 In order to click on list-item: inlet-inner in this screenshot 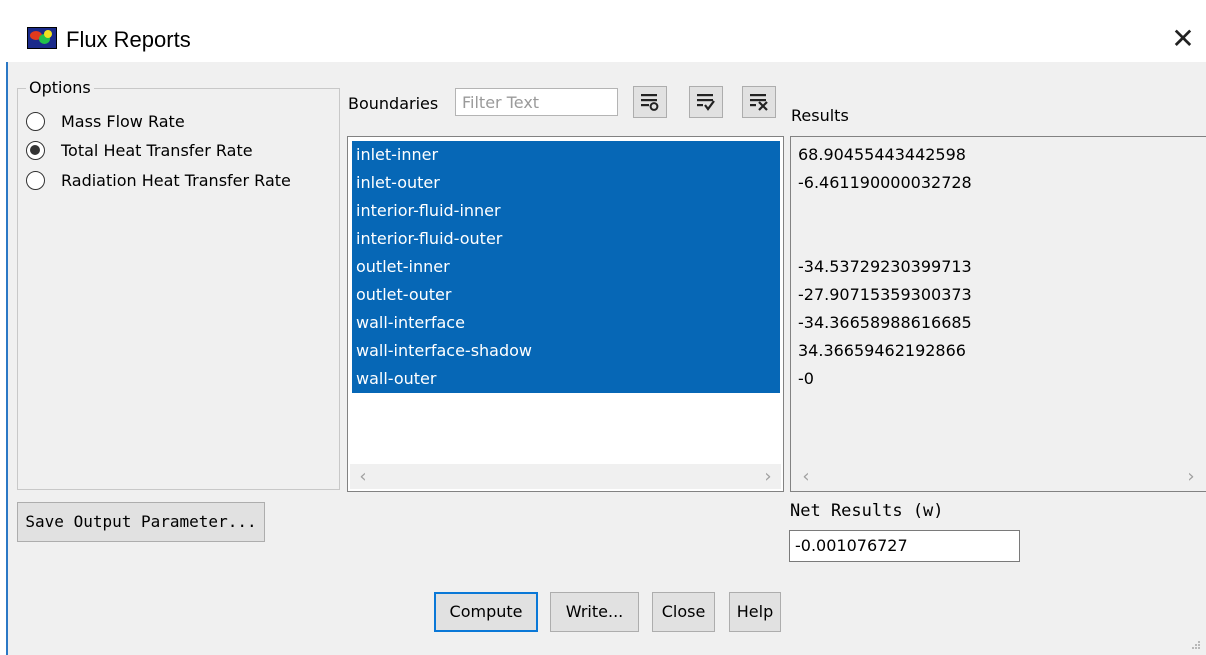, I will do `click(566, 155)`.